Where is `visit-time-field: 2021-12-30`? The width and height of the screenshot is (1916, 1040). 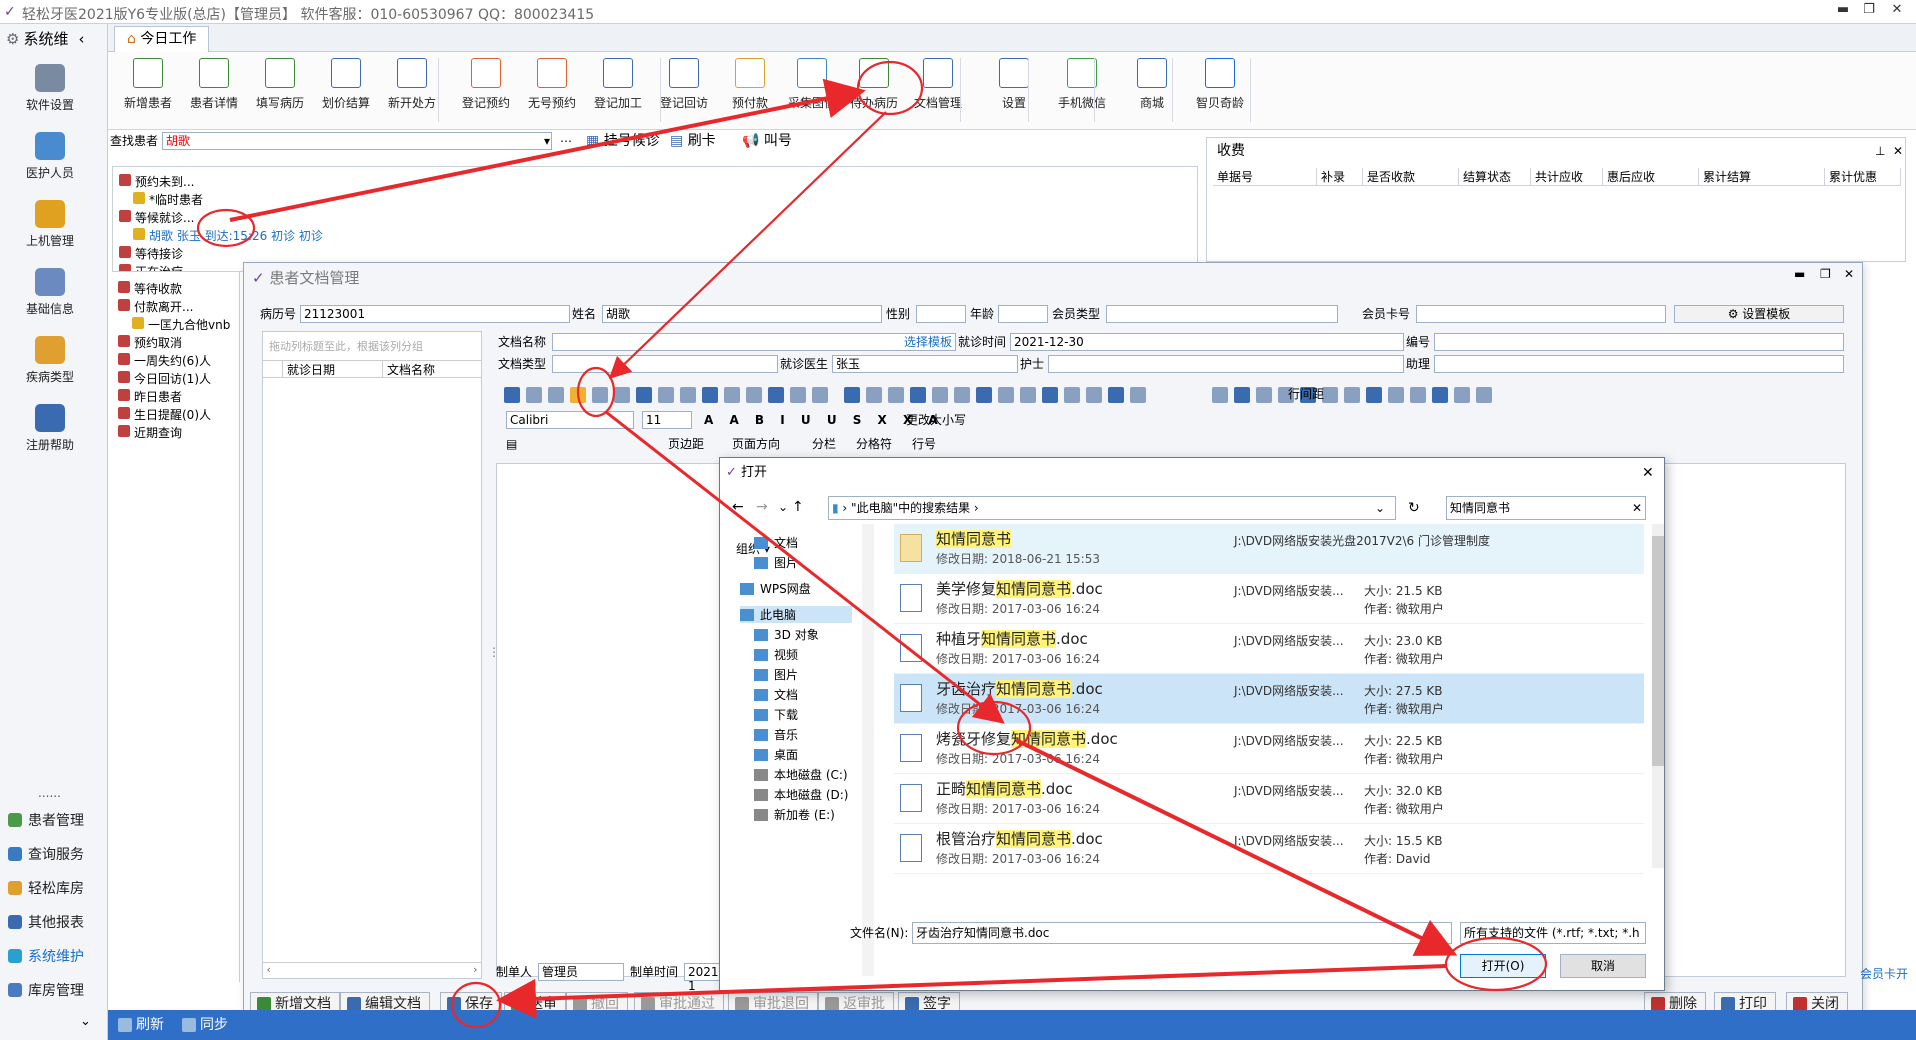
visit-time-field: 2021-12-30 is located at coordinates (1207, 342).